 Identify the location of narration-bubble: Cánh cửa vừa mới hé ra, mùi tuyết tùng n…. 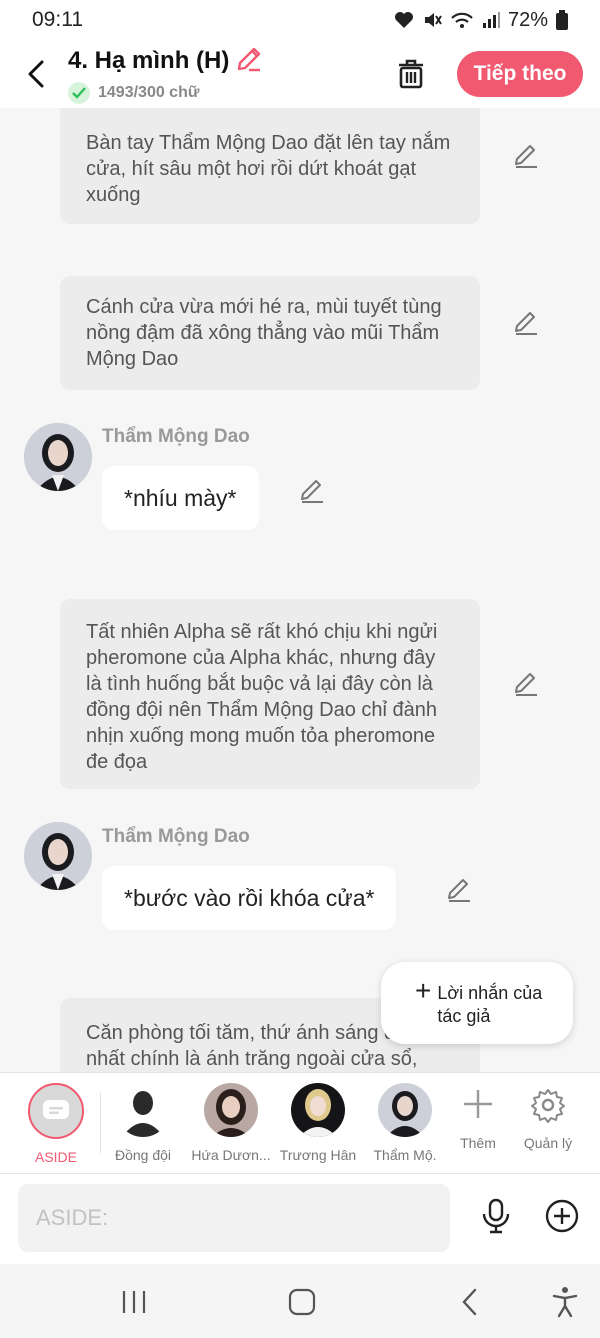
(270, 333).